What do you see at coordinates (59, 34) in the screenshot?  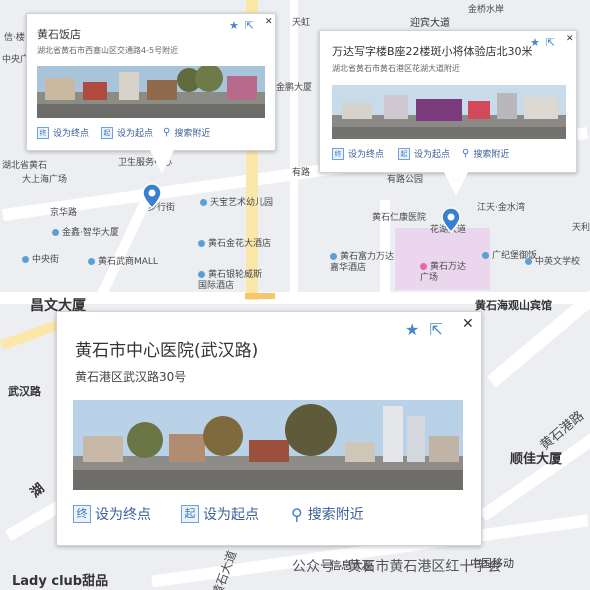 I see `popup-title: 黄石饭店` at bounding box center [59, 34].